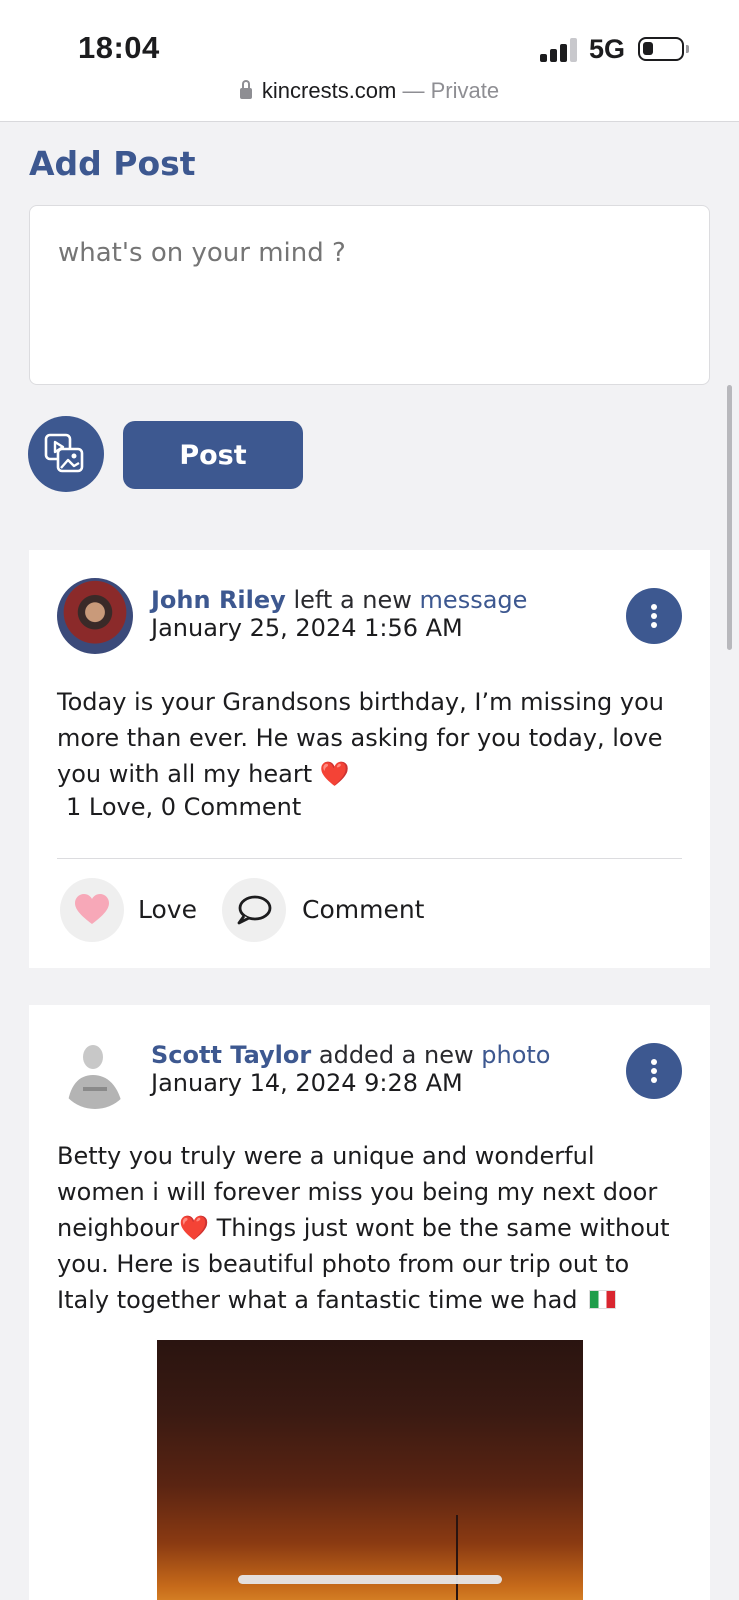  I want to click on signal-icon, so click(559, 50).